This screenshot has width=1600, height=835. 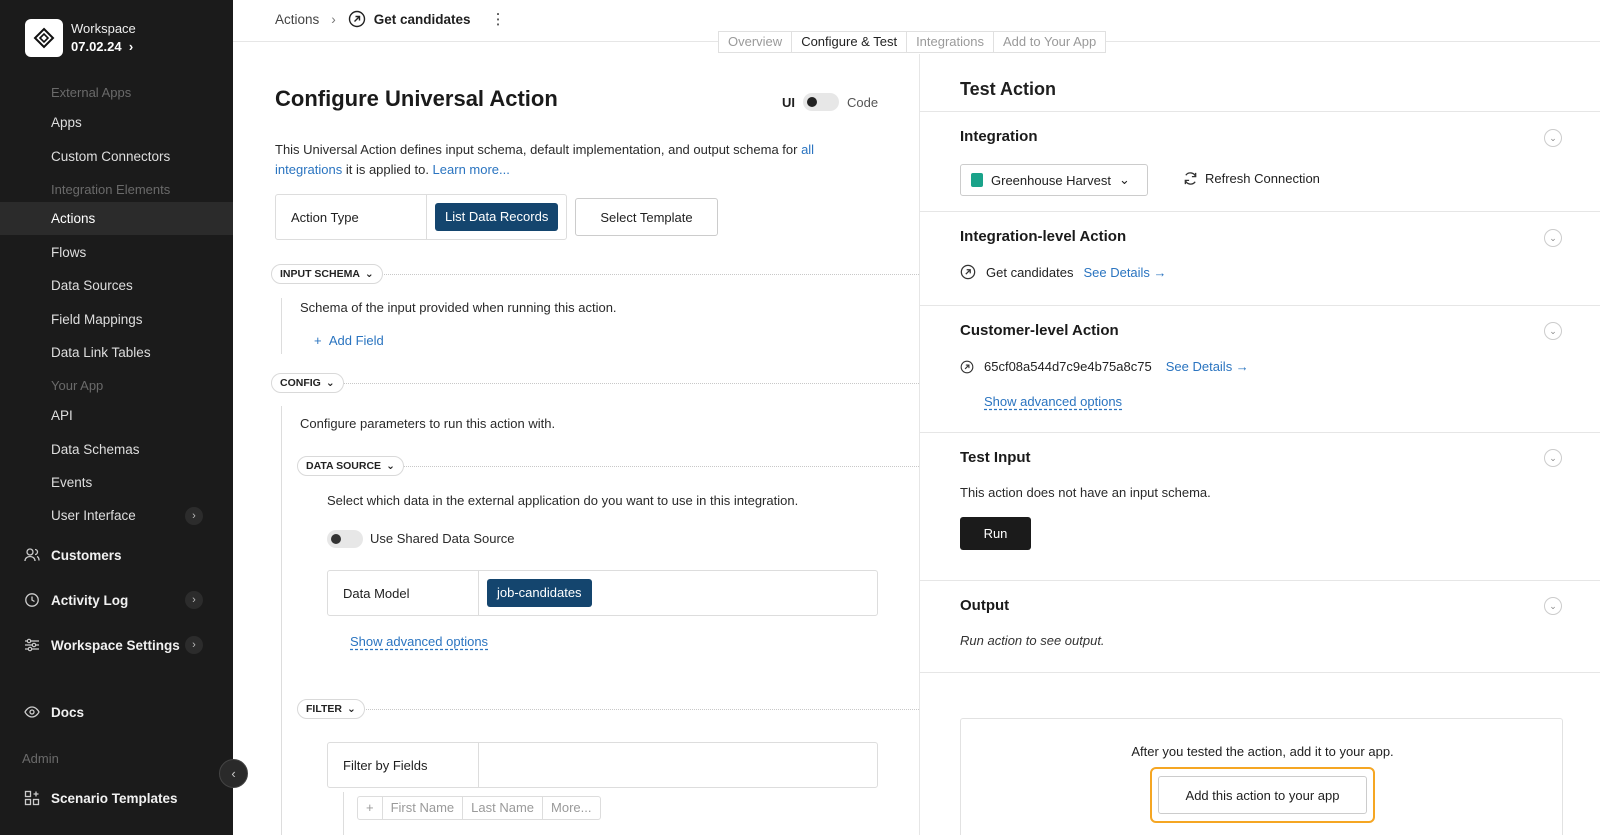 What do you see at coordinates (977, 180) in the screenshot?
I see `greenhouse-icon` at bounding box center [977, 180].